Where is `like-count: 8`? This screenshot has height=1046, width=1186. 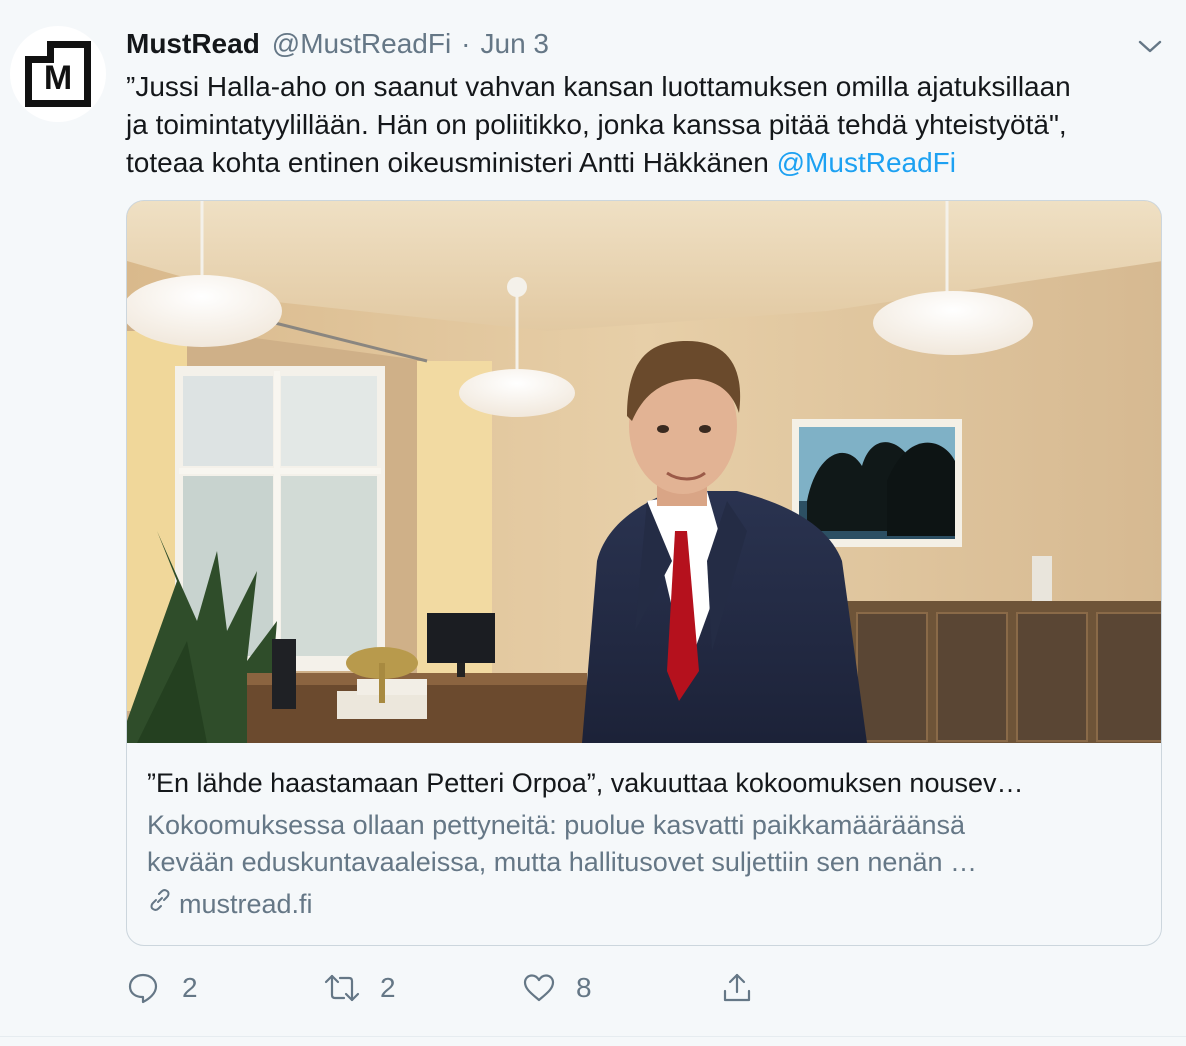
like-count: 8 is located at coordinates (584, 987).